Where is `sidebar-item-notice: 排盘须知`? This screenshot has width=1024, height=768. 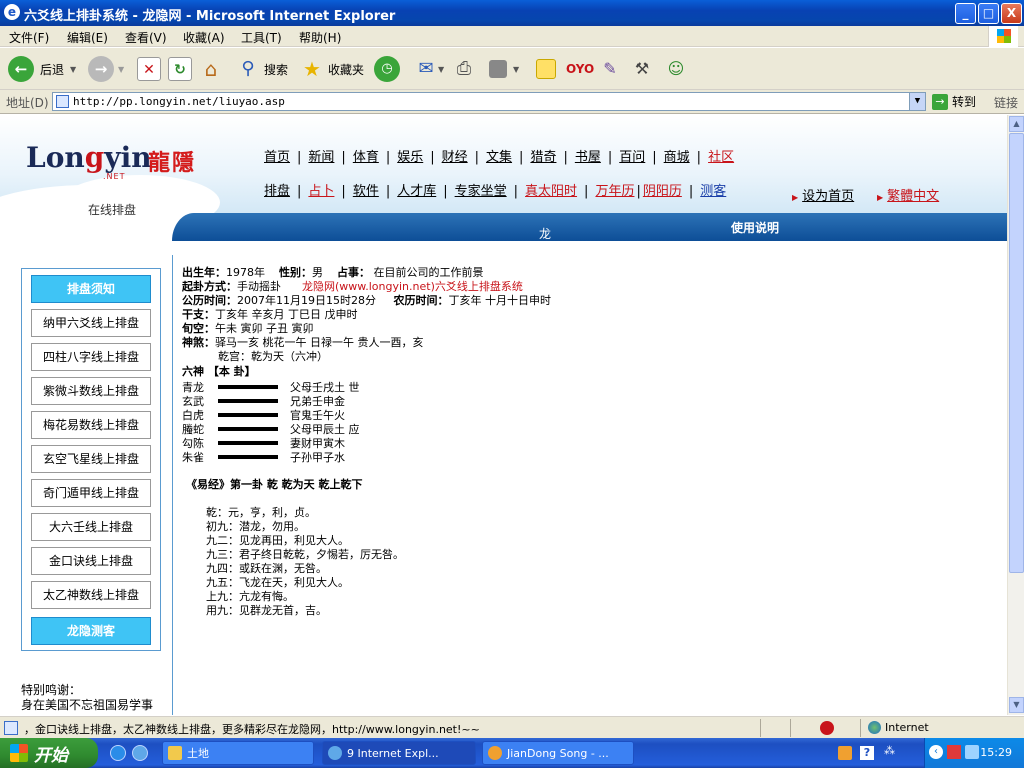 sidebar-item-notice: 排盘须知 is located at coordinates (91, 289).